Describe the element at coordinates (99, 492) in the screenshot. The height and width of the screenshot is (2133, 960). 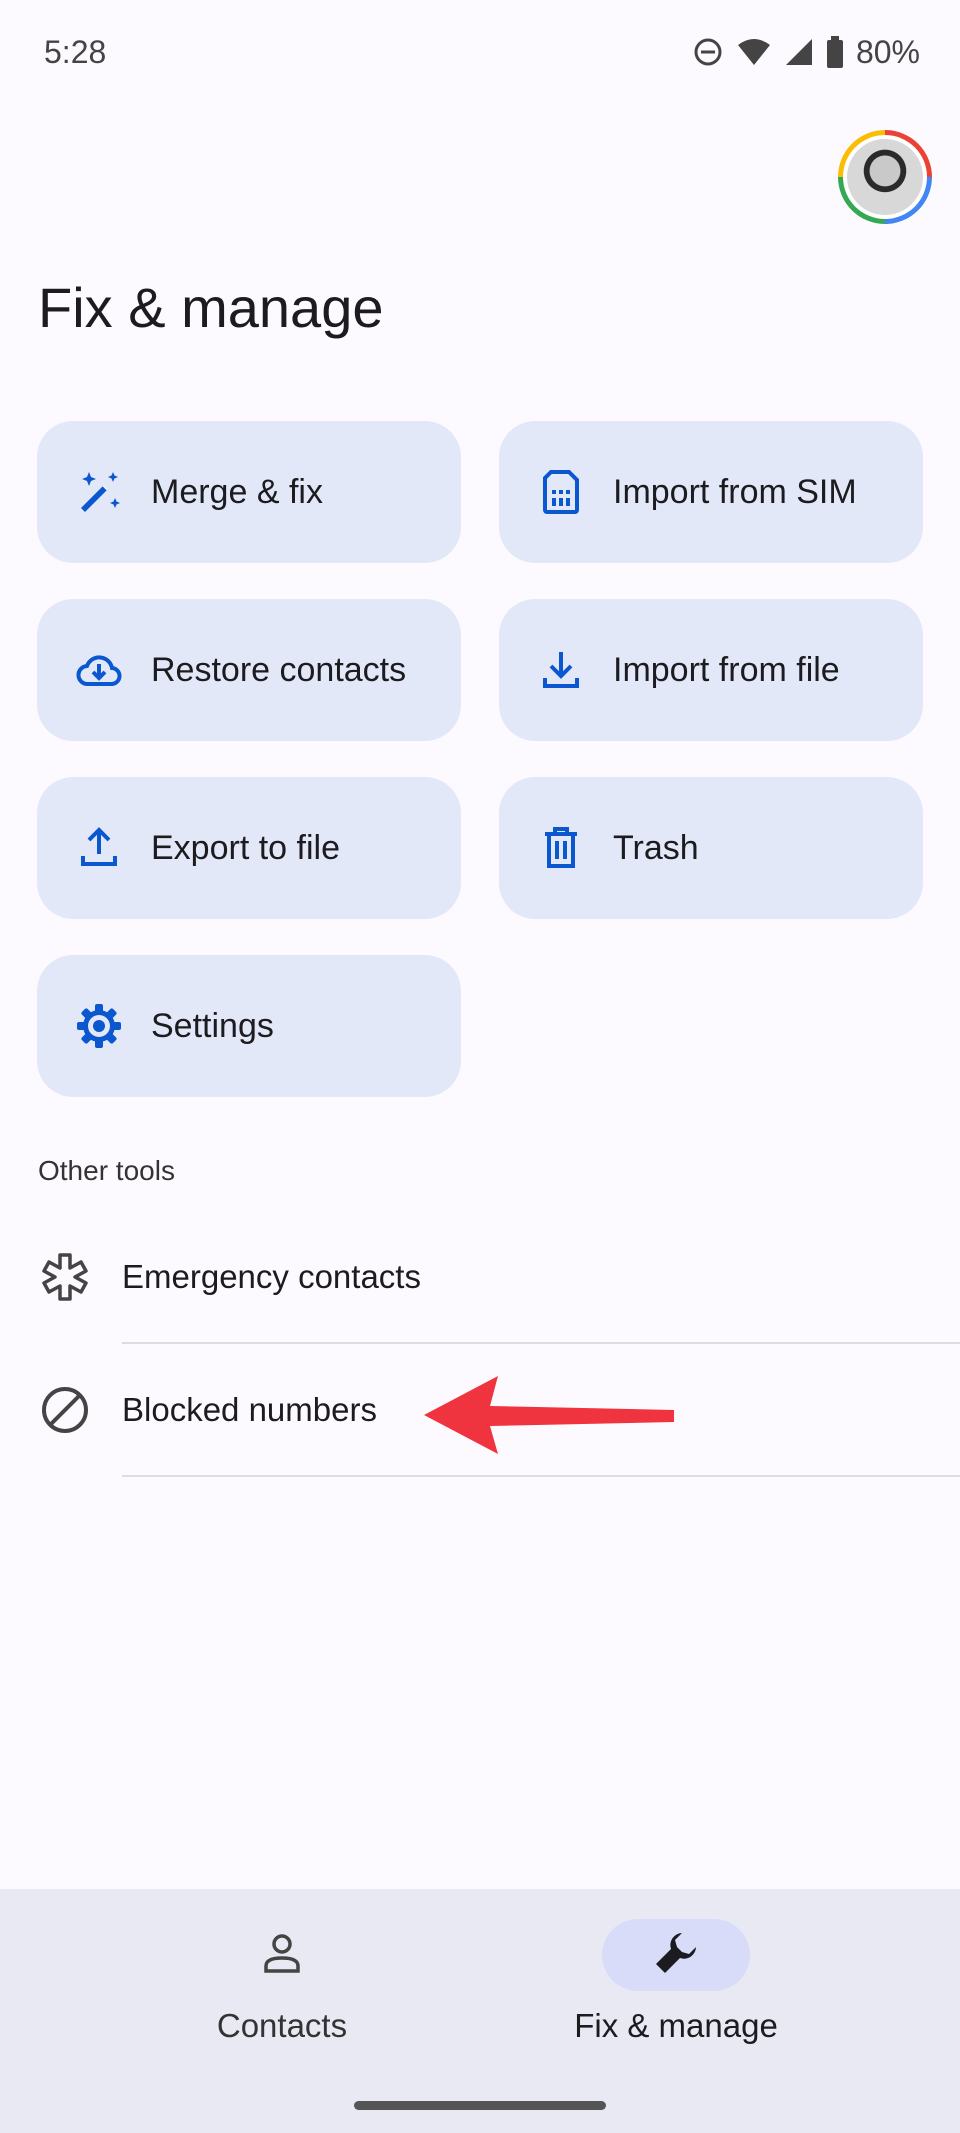
I see `magic-wand-icon` at that location.